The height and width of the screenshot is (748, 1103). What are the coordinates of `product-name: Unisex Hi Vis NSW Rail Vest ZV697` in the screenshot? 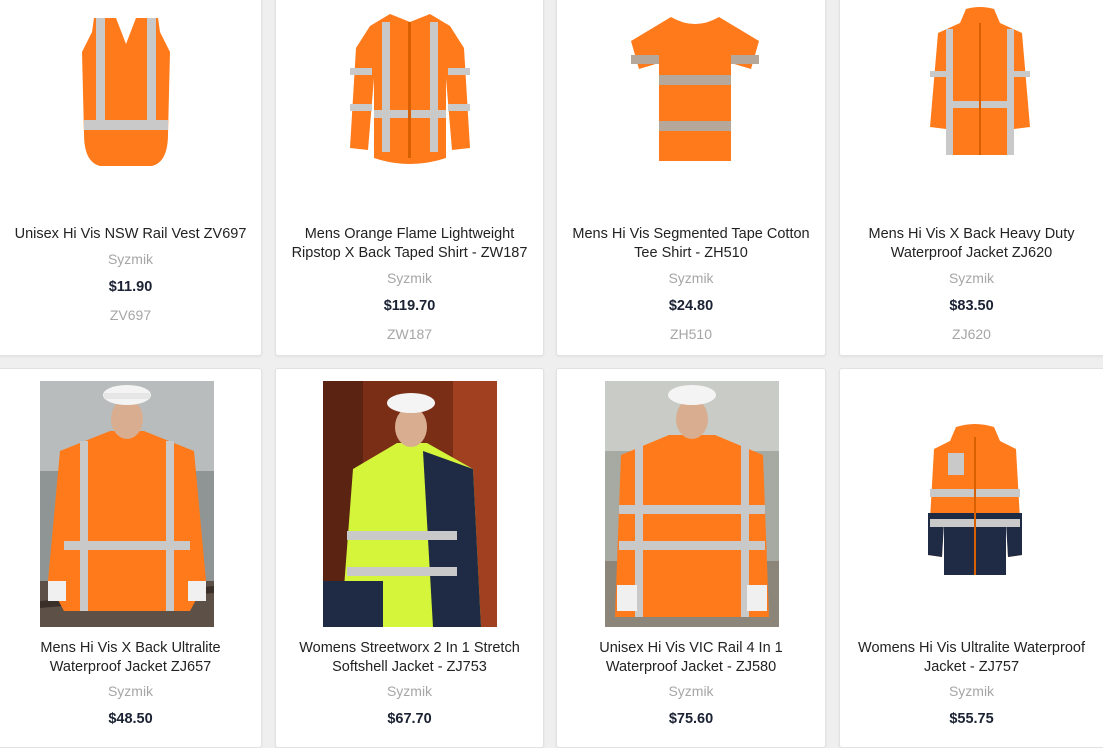 It's located at (130, 234).